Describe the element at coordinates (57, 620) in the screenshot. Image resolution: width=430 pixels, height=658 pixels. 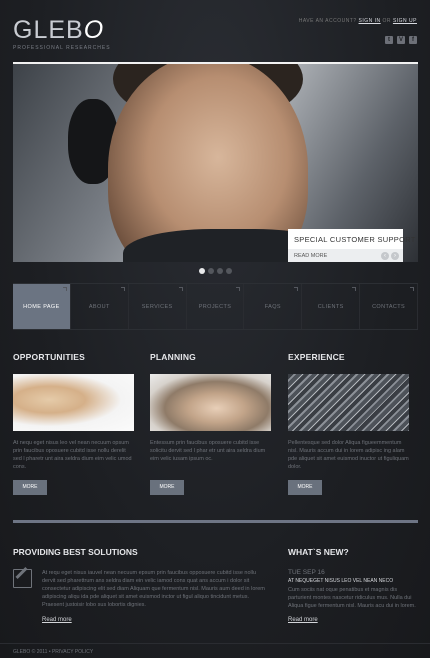
I see `solutions-read-more-link: Read more` at that location.